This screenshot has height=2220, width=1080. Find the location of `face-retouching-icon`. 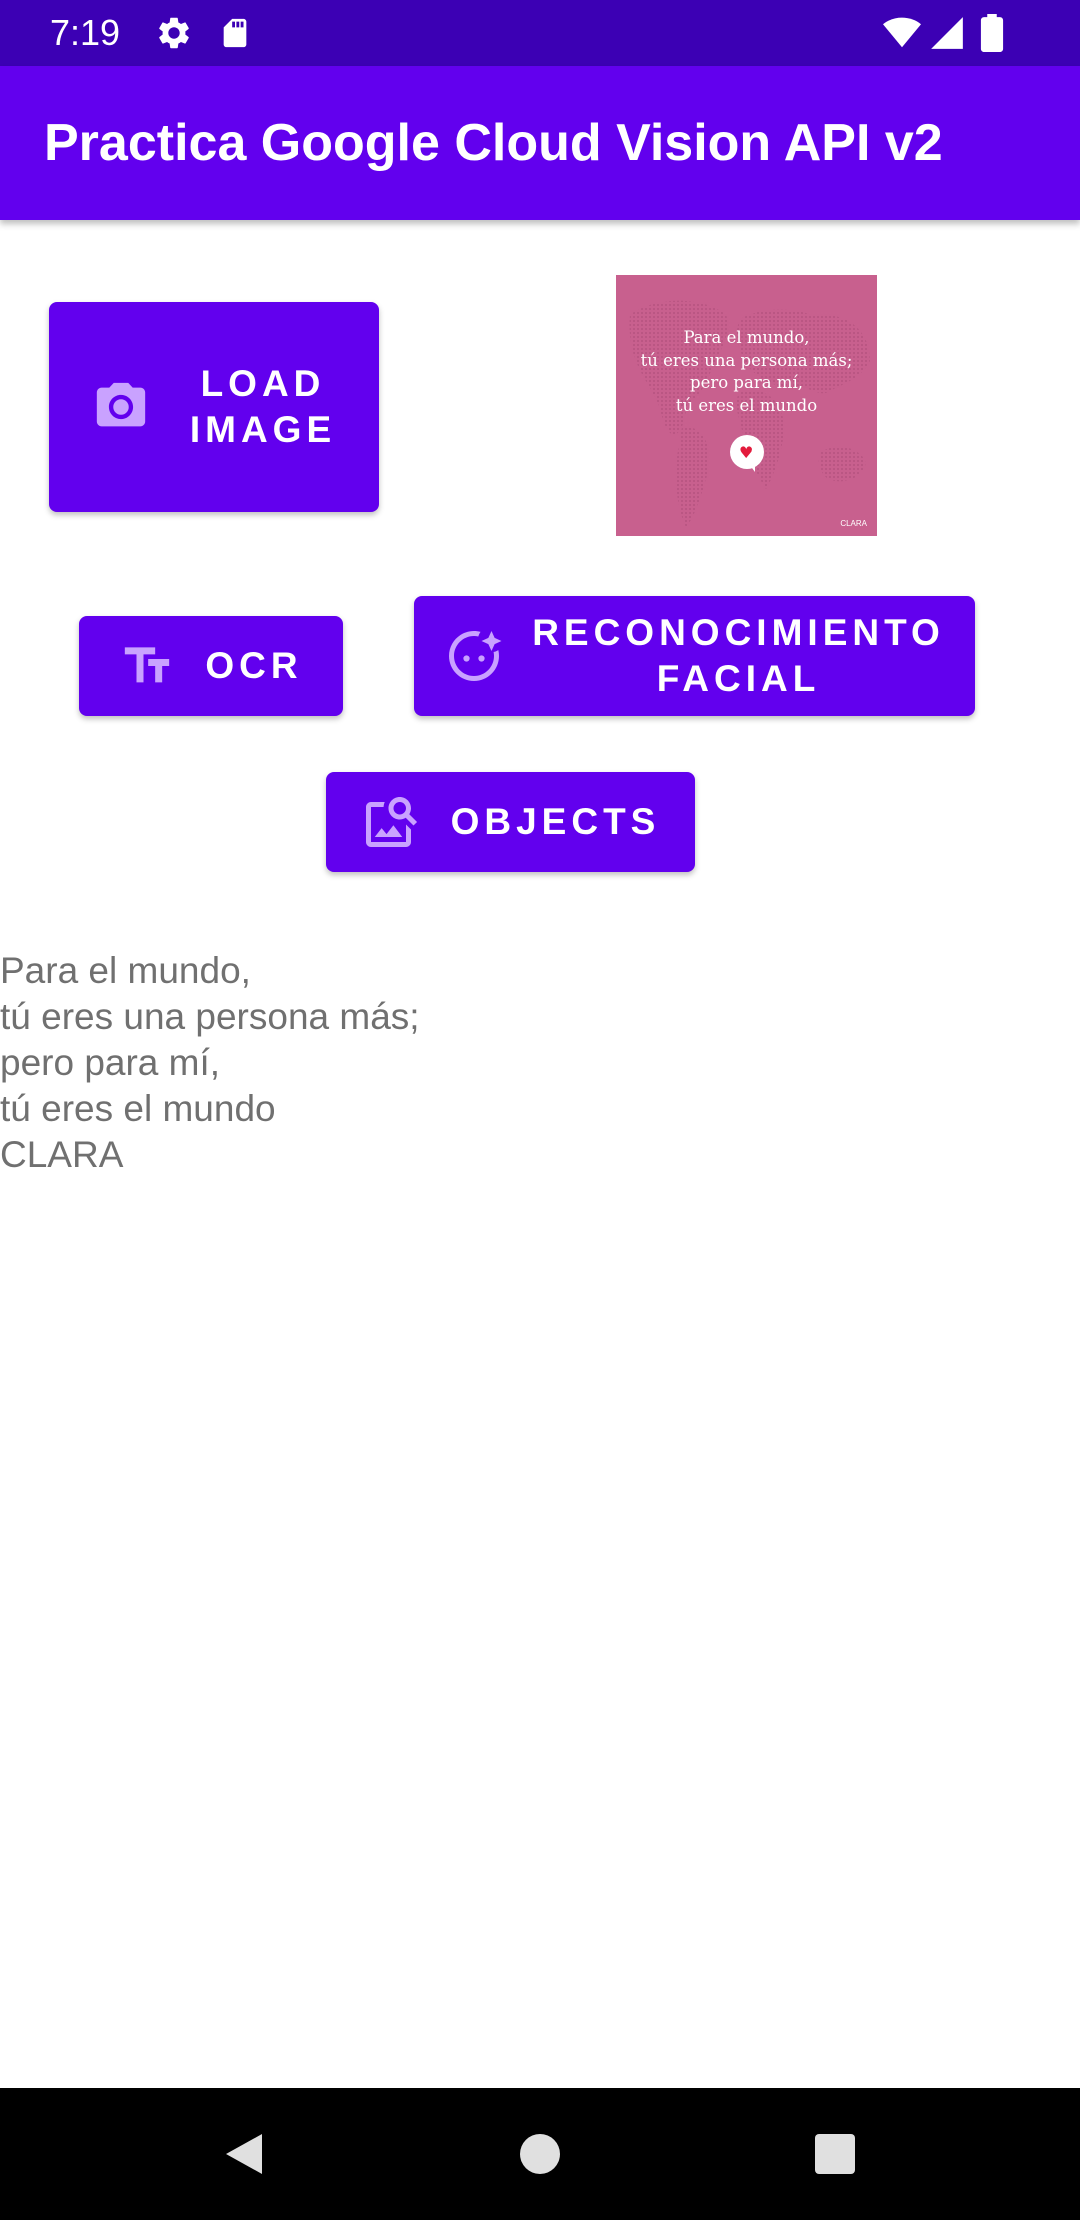

face-retouching-icon is located at coordinates (474, 656).